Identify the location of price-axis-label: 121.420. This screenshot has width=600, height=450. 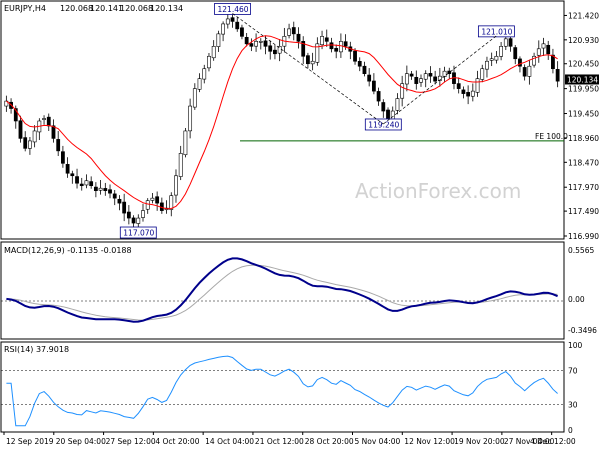
(583, 15).